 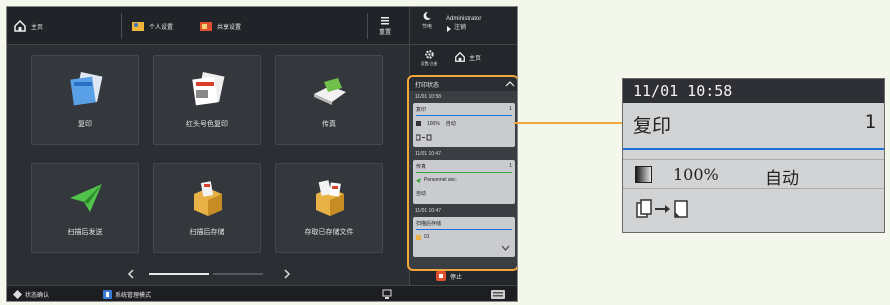 I want to click on zoom-job-count: 1, so click(x=870, y=122).